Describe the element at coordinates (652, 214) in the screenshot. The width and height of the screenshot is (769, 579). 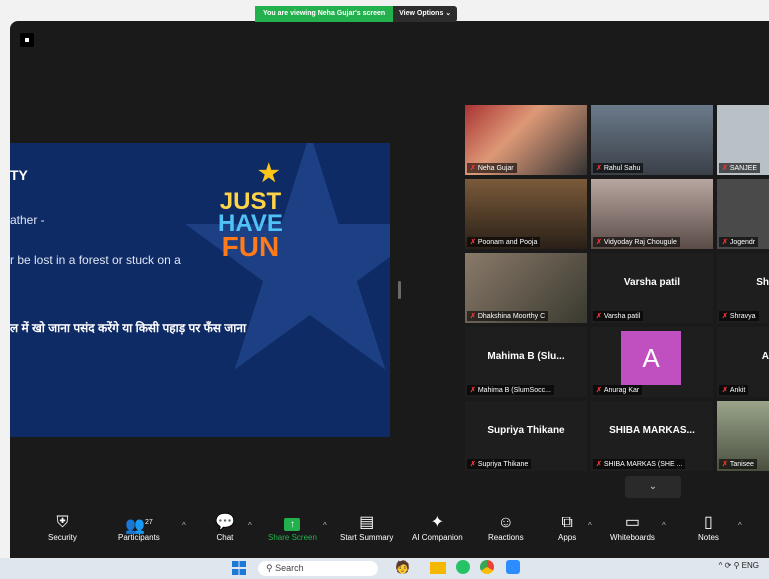
I see `video-tile: Vidyoday Raj Chougule` at that location.